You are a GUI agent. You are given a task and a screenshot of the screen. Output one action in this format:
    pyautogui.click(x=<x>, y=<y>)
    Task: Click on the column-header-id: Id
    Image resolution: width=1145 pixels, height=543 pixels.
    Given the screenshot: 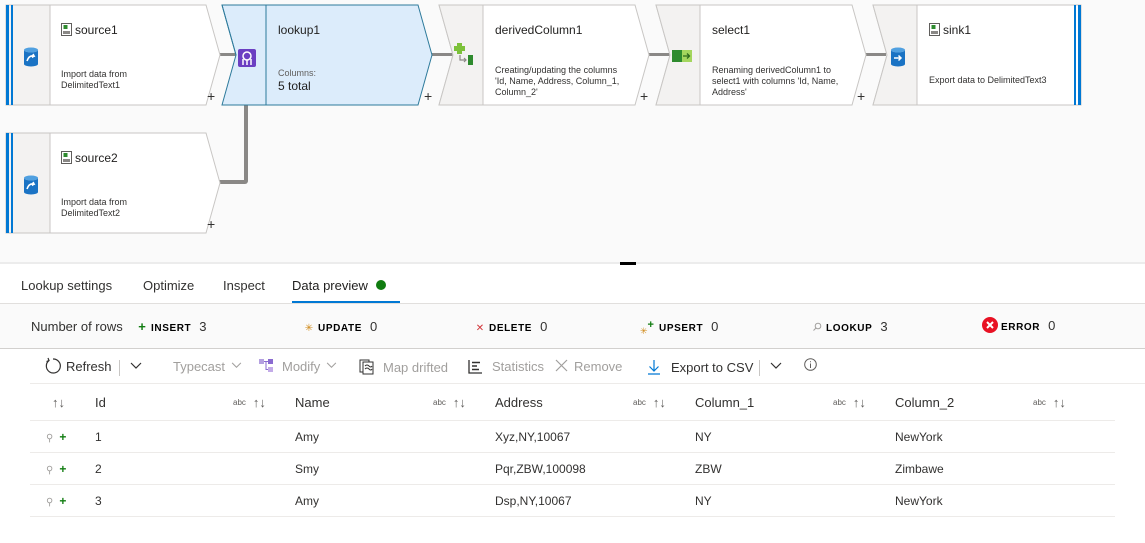 What is the action you would take?
    pyautogui.click(x=100, y=402)
    